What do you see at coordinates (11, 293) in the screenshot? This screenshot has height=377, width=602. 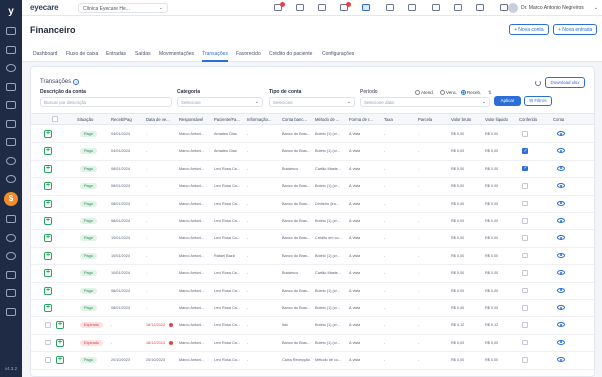 I see `graduation-icon` at bounding box center [11, 293].